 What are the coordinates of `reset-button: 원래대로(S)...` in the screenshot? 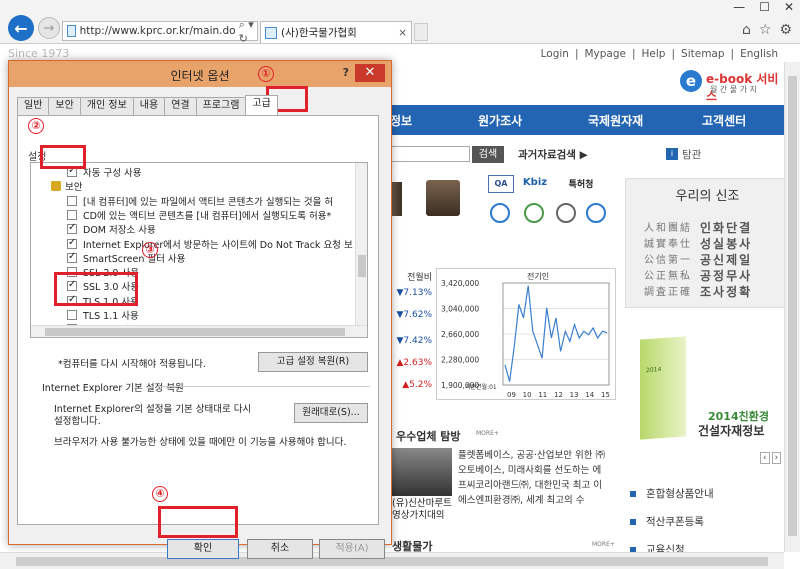 It's located at (331, 413).